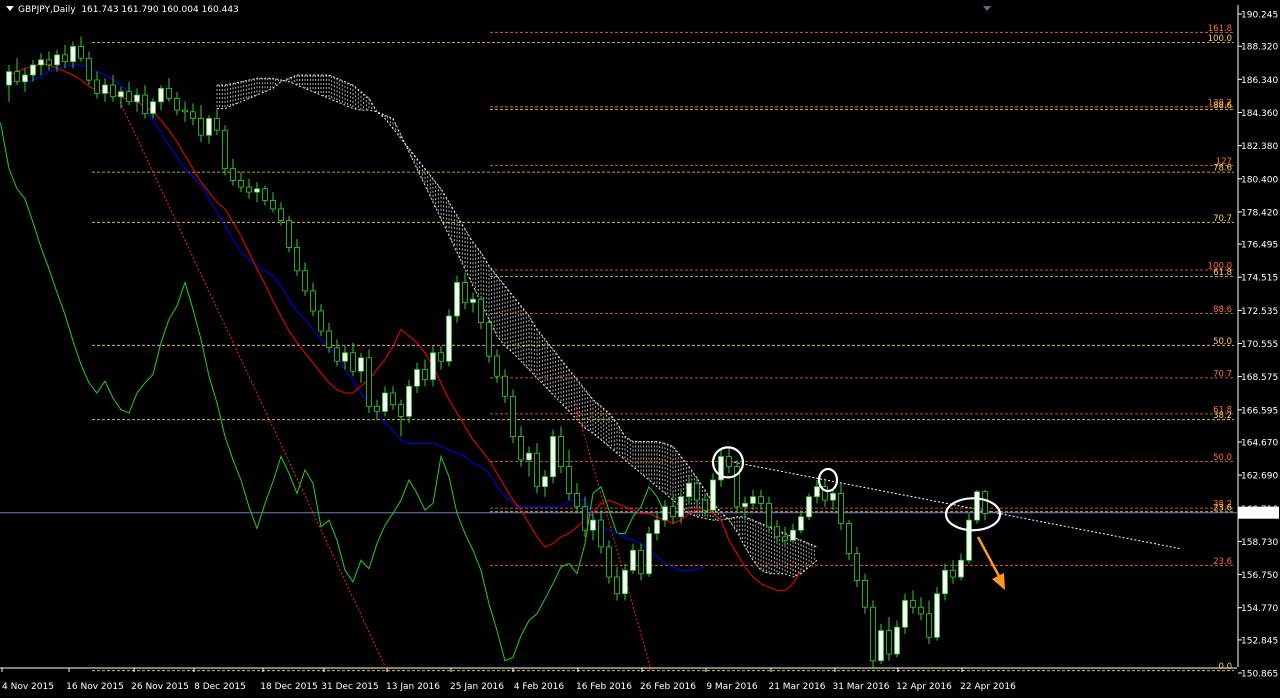 The image size is (1280, 698). I want to click on time-tick-label: 26 Feb 2016, so click(668, 687).